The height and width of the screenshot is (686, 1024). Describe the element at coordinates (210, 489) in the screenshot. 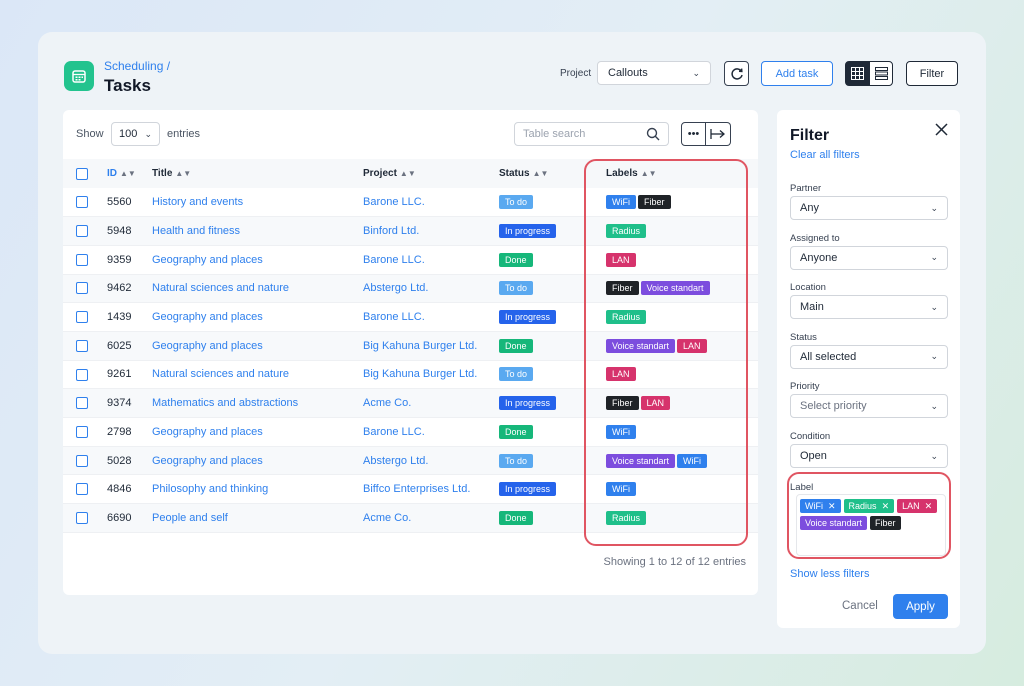

I see `task-title-link: Philosophy and thinking` at that location.